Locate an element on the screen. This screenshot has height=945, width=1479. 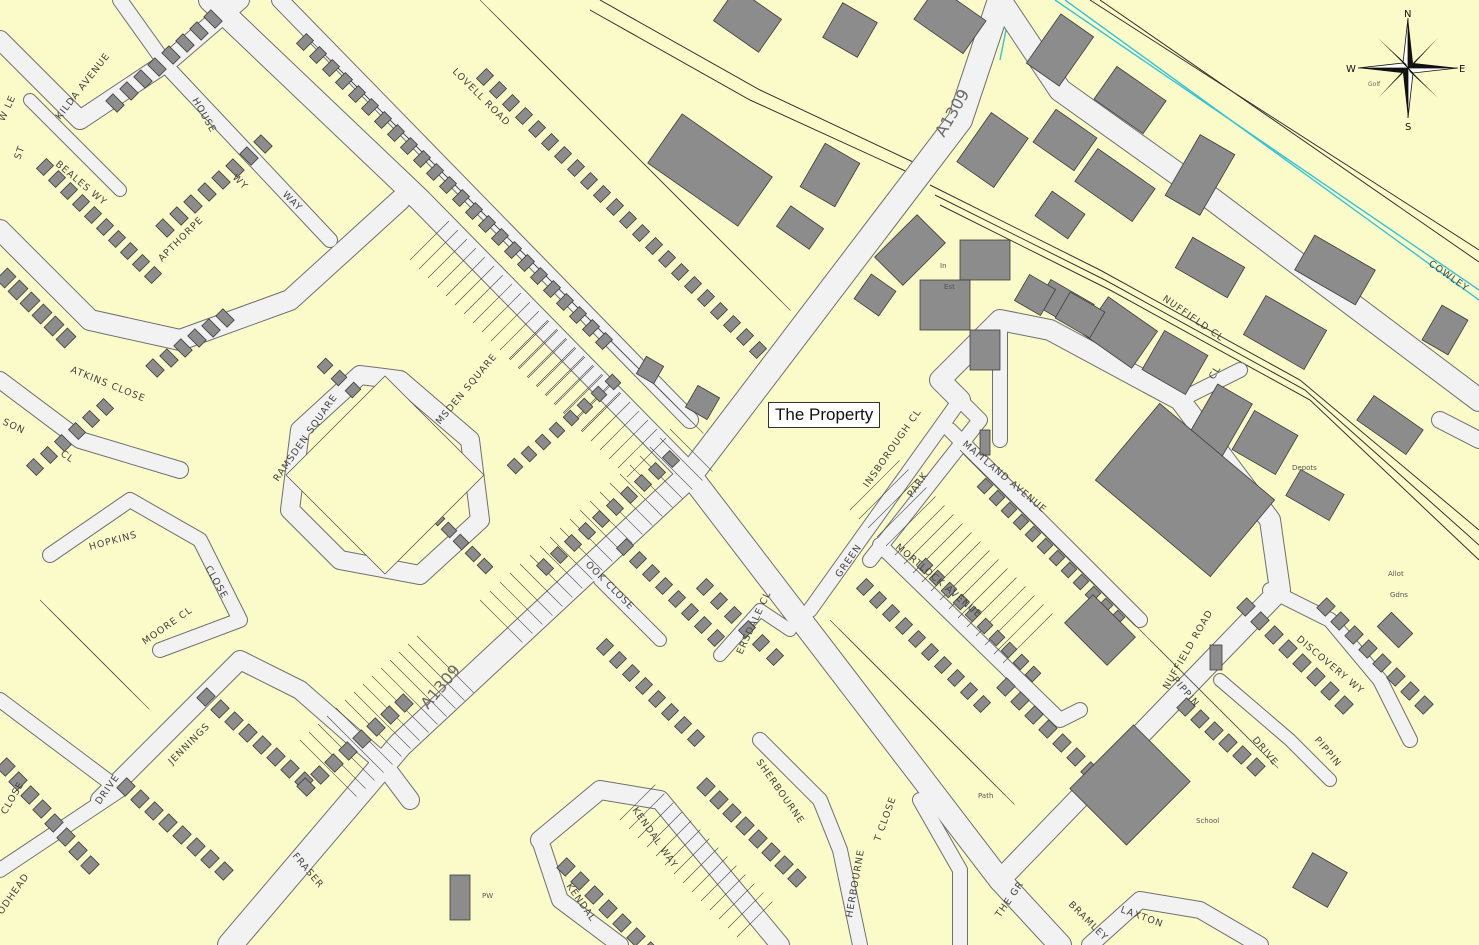
property-callout: The Property is located at coordinates (824, 415).